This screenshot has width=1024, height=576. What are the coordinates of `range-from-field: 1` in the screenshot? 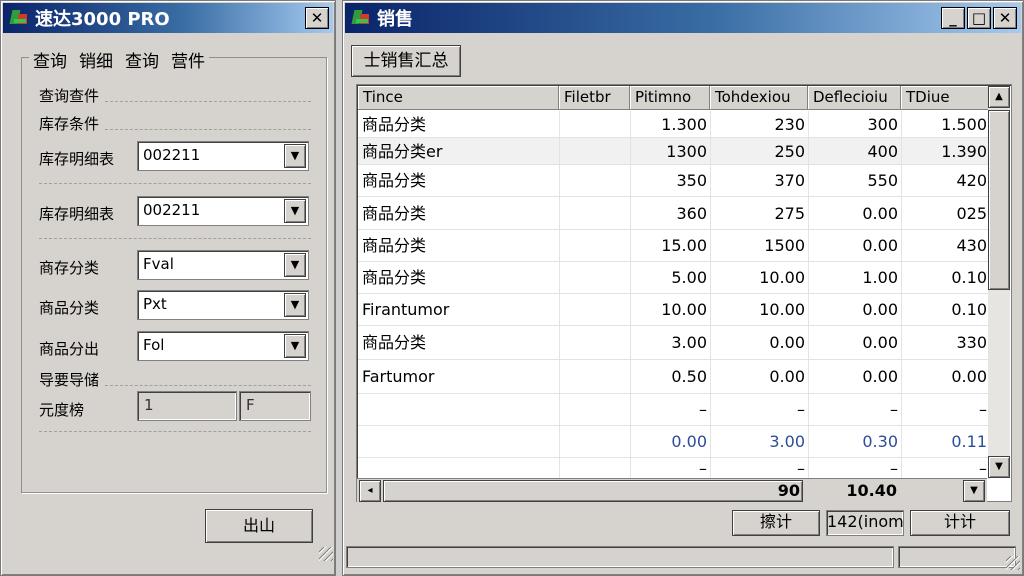 It's located at (187, 406).